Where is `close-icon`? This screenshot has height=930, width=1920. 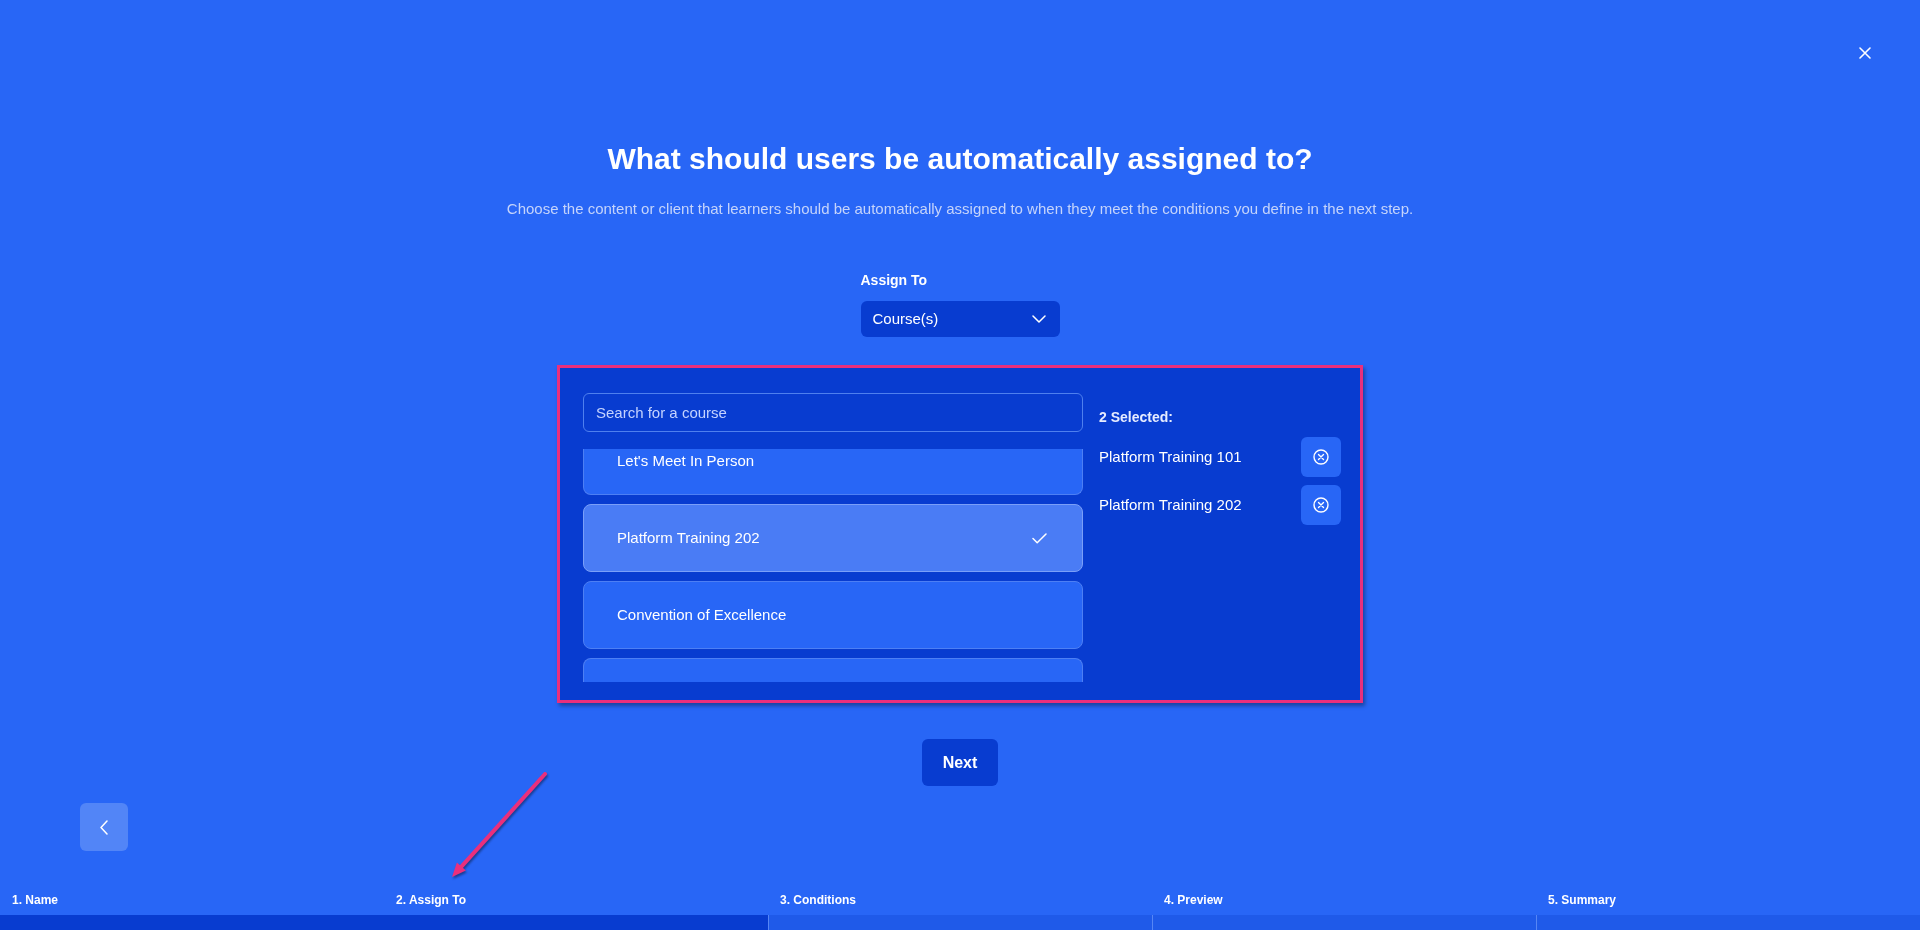 close-icon is located at coordinates (1865, 53).